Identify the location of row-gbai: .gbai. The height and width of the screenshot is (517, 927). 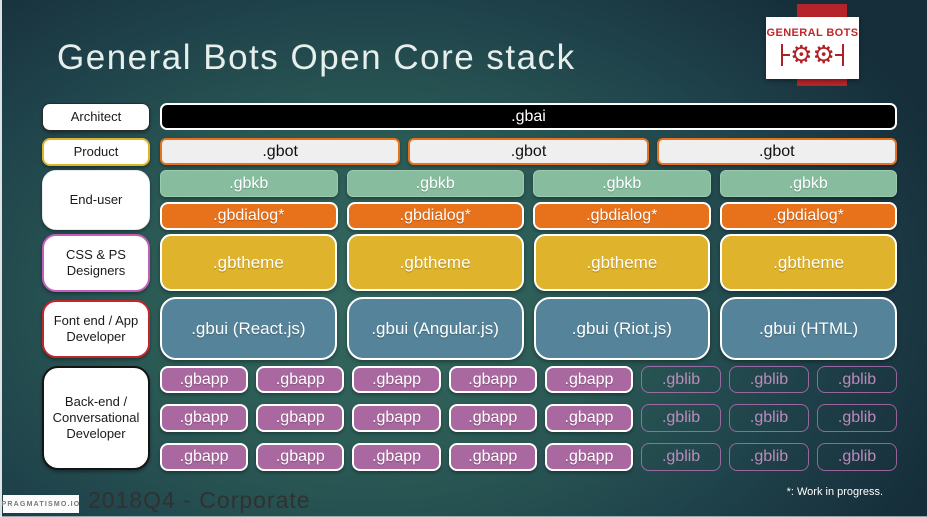
(528, 116).